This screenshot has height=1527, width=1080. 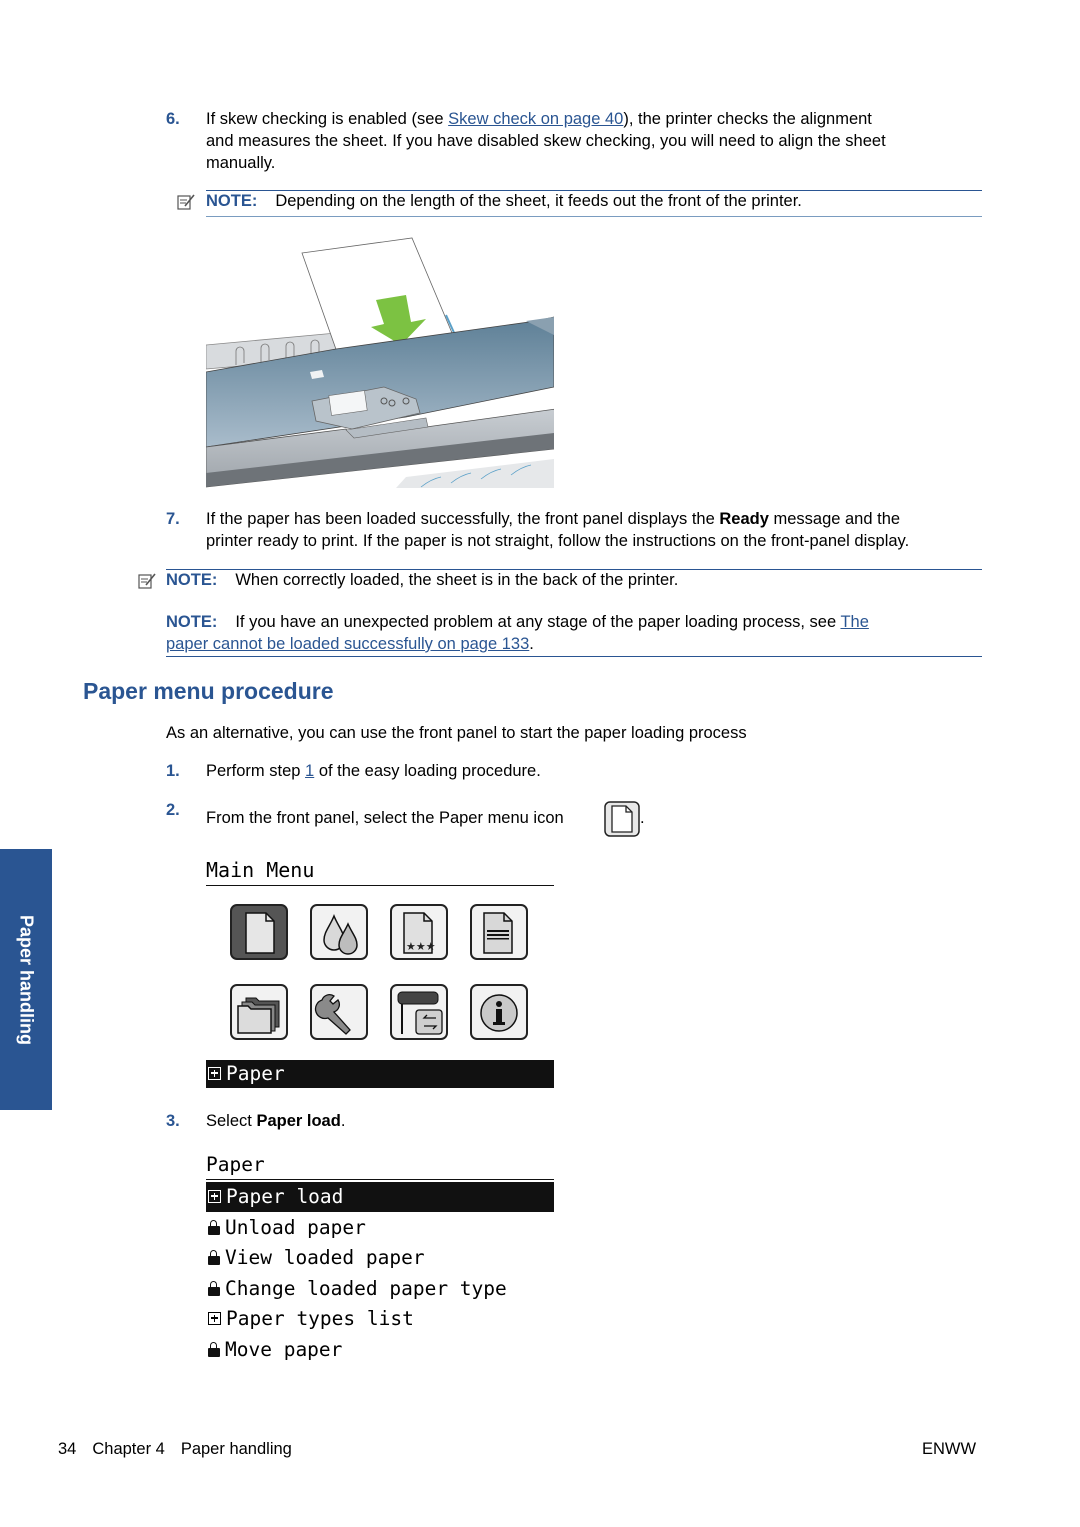 I want to click on main-menu-title: Main Menu, so click(x=260, y=870).